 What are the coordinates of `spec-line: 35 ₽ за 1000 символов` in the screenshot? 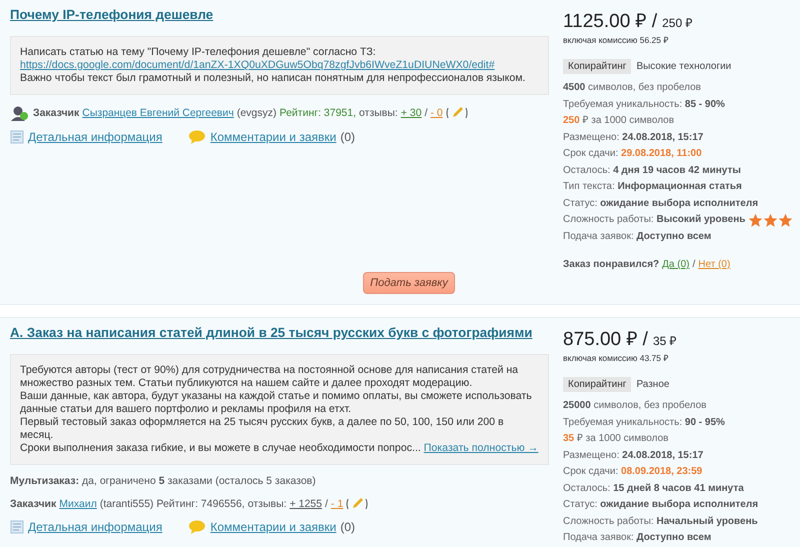 It's located at (616, 439).